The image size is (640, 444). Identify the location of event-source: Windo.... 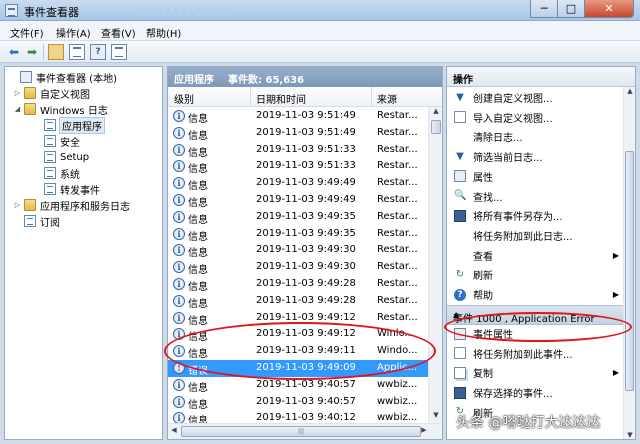
(397, 351).